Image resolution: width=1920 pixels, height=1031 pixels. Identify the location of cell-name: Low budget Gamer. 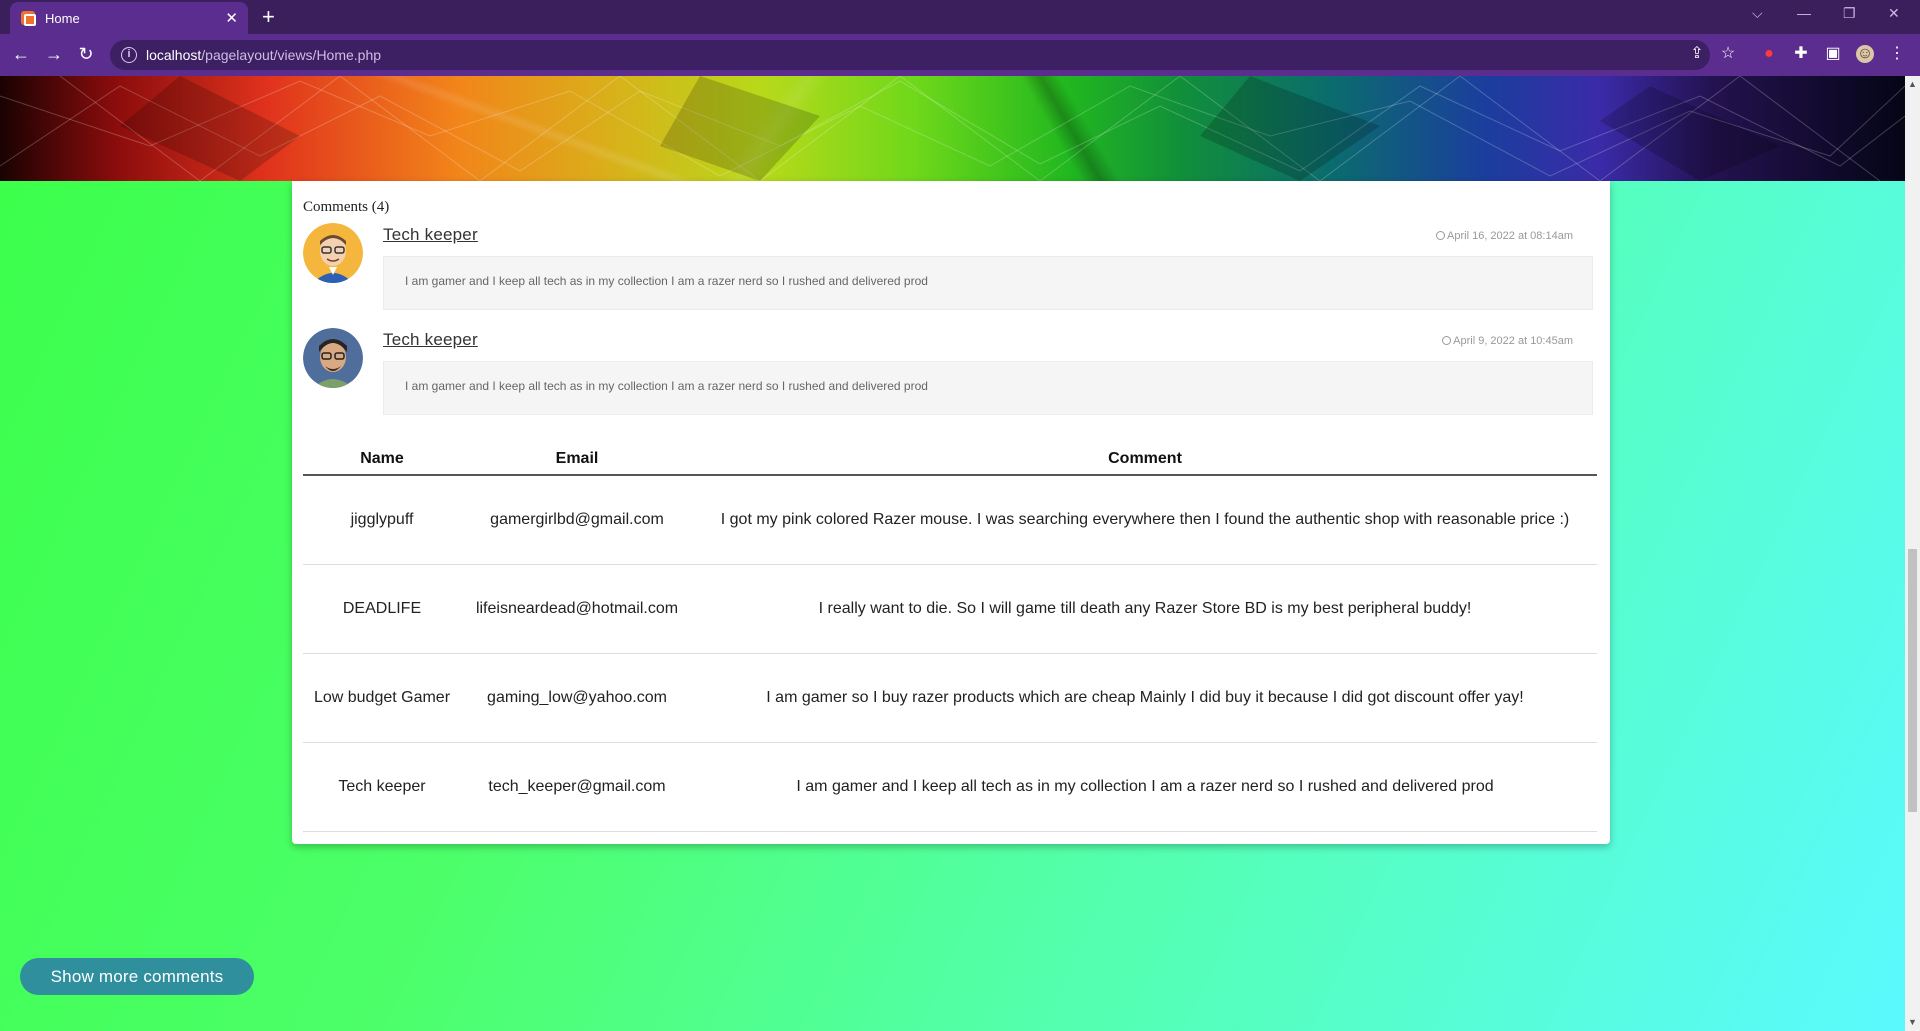
(382, 698).